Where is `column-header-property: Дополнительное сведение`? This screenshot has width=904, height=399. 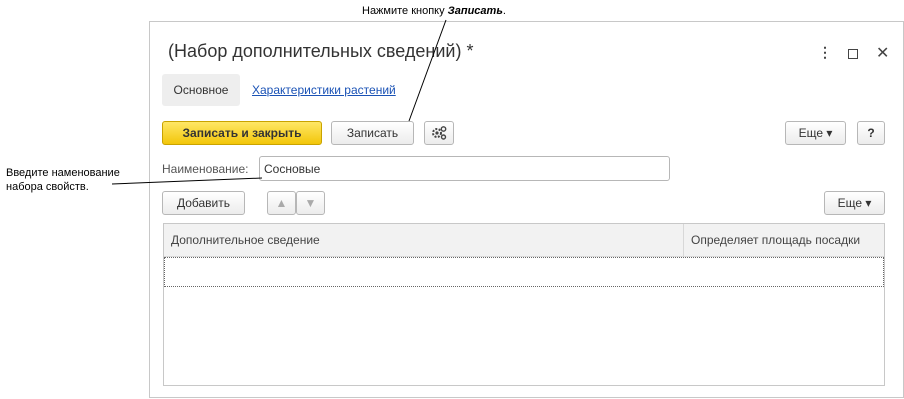 column-header-property: Дополнительное сведение is located at coordinates (424, 240).